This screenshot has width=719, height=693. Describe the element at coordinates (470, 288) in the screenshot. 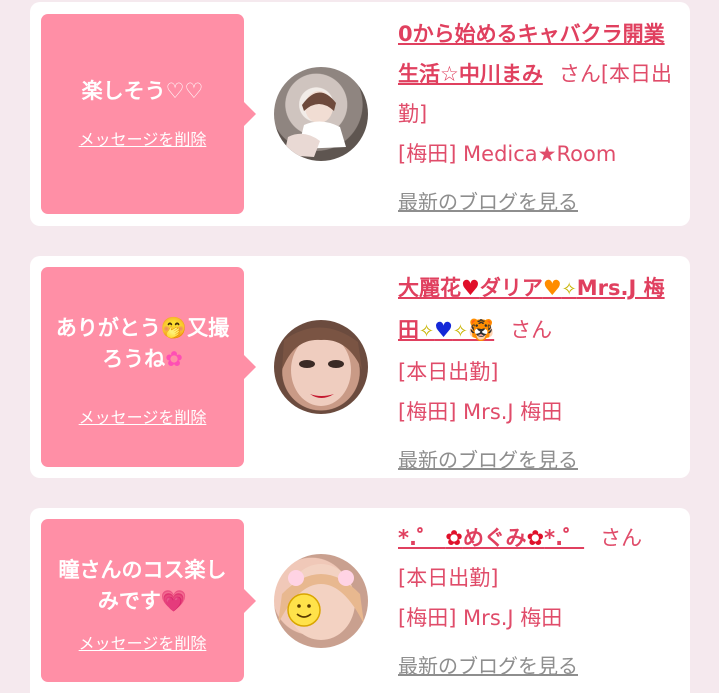

I see `red-heart-icon: ♥` at that location.